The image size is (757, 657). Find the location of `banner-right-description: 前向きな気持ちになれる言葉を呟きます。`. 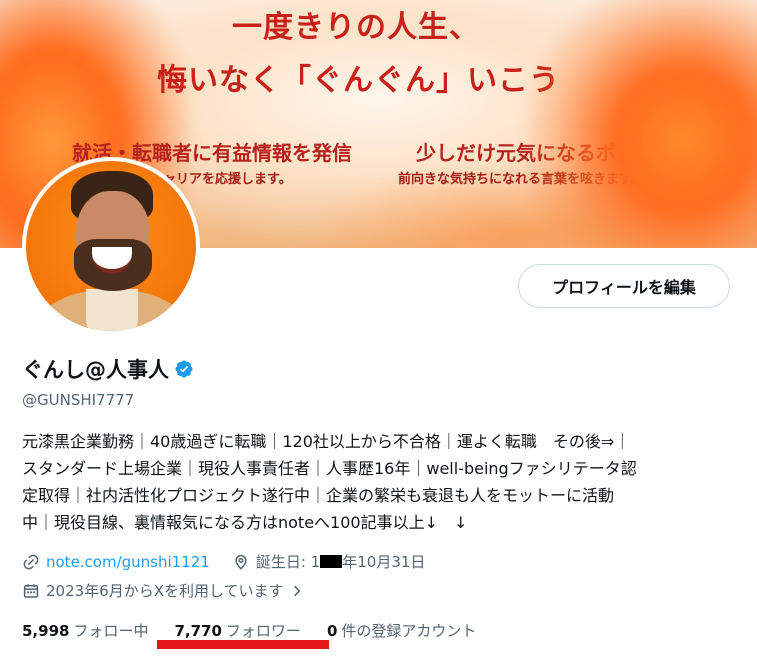

banner-right-description: 前向きな気持ちになれる言葉を呟きます。 is located at coordinates (521, 179).